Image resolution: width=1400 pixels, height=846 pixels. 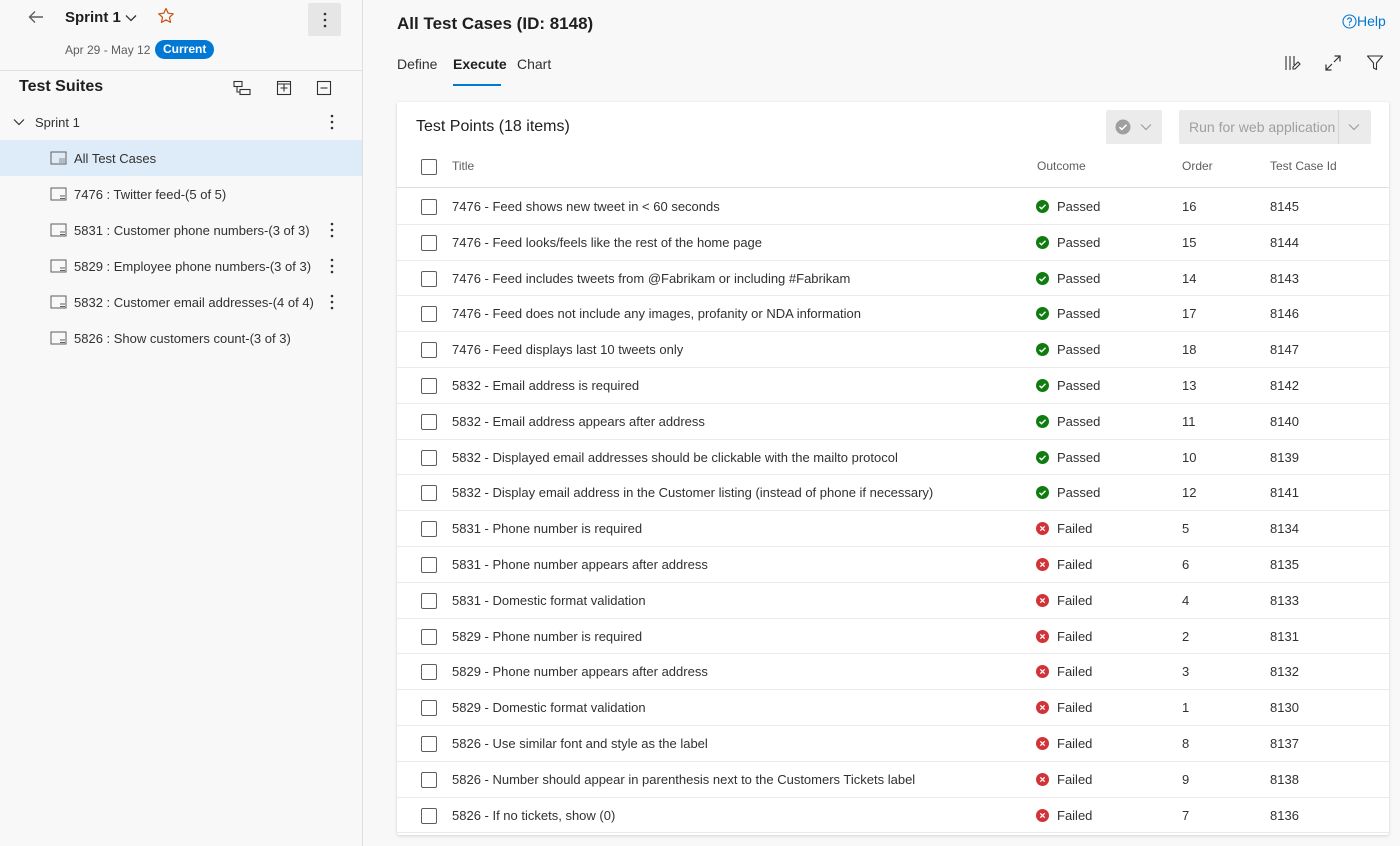 I want to click on column-header-title: Title, so click(x=463, y=166).